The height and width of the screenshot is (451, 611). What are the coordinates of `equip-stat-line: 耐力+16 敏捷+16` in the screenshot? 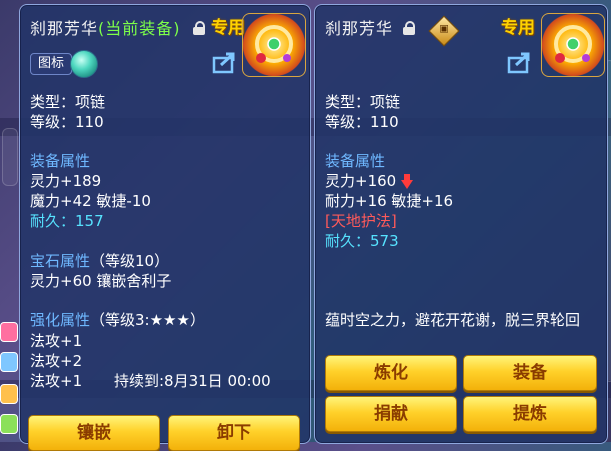 It's located at (389, 201).